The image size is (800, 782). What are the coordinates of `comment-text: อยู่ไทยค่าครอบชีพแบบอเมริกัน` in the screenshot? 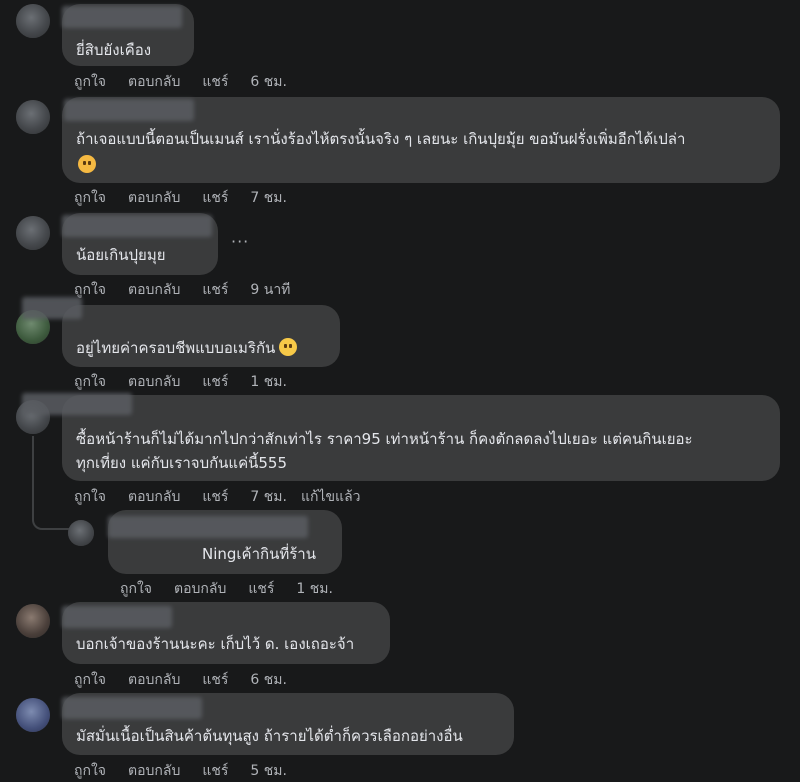 It's located at (187, 348).